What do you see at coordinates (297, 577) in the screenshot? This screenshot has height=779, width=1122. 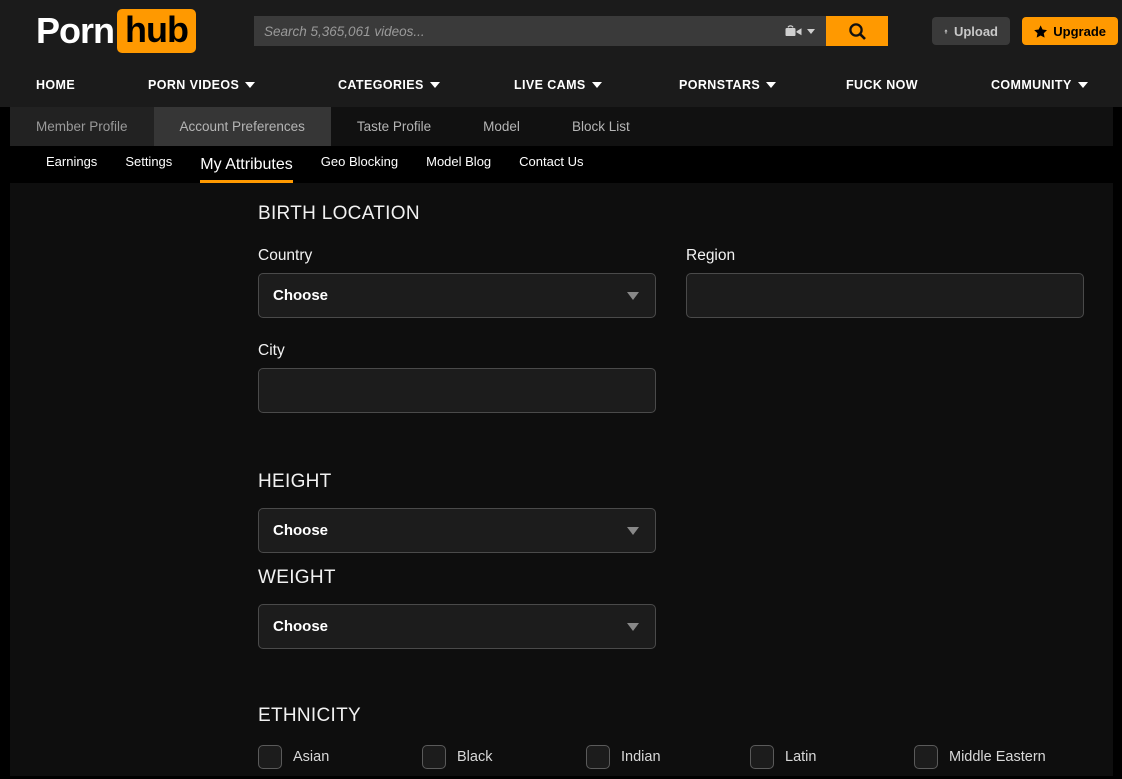 I see `weight-heading: WEIGHT` at bounding box center [297, 577].